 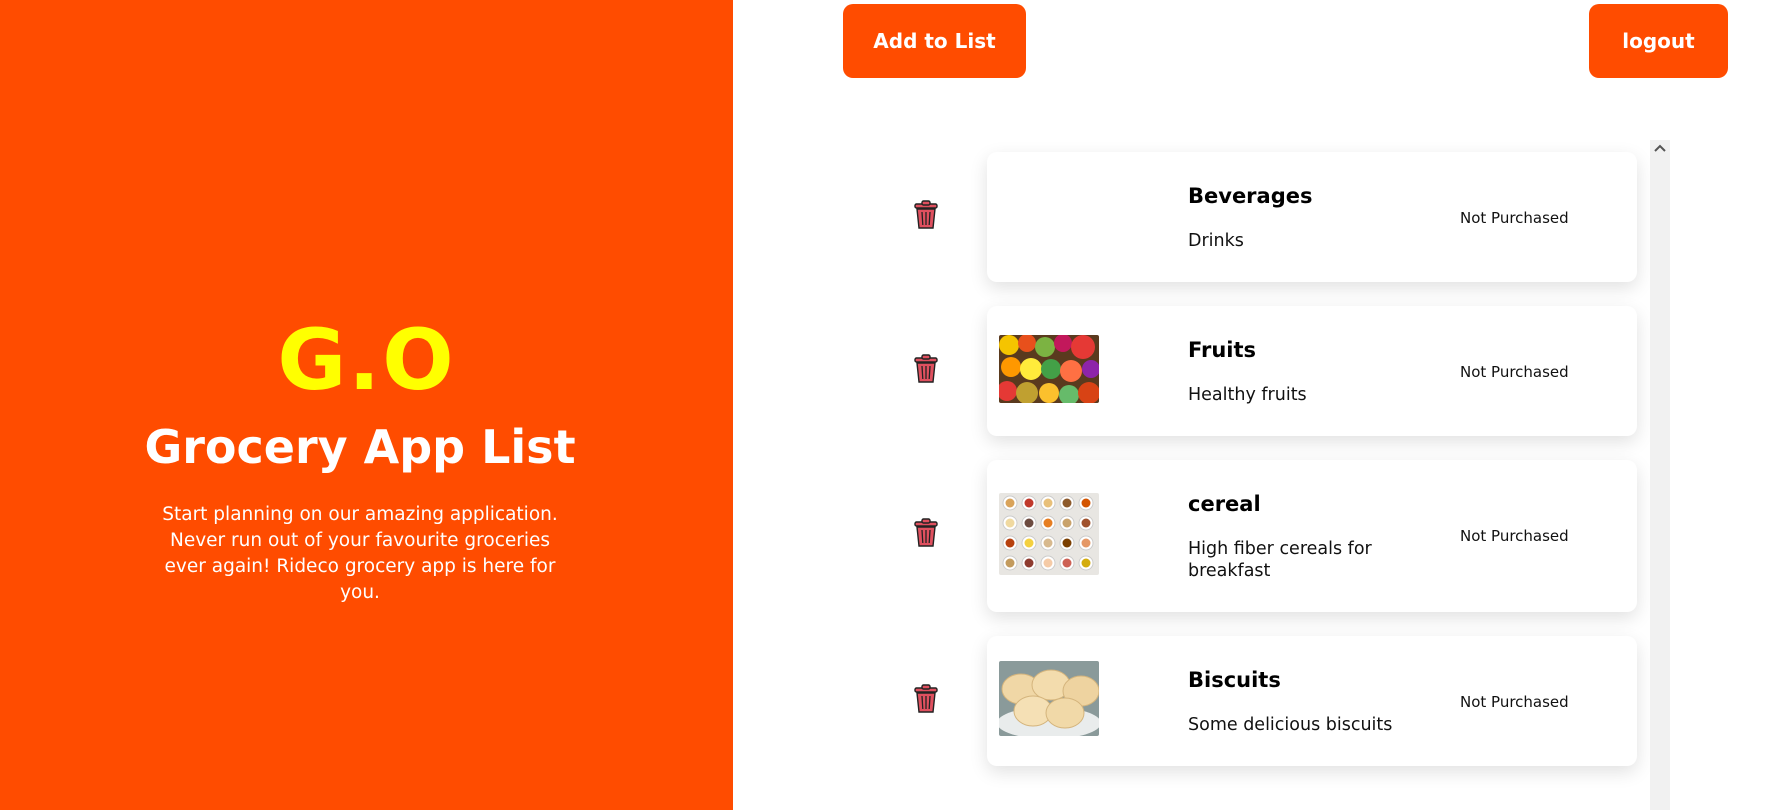 I want to click on item-card: Beverages Drinks Not Purchased, so click(x=1312, y=217).